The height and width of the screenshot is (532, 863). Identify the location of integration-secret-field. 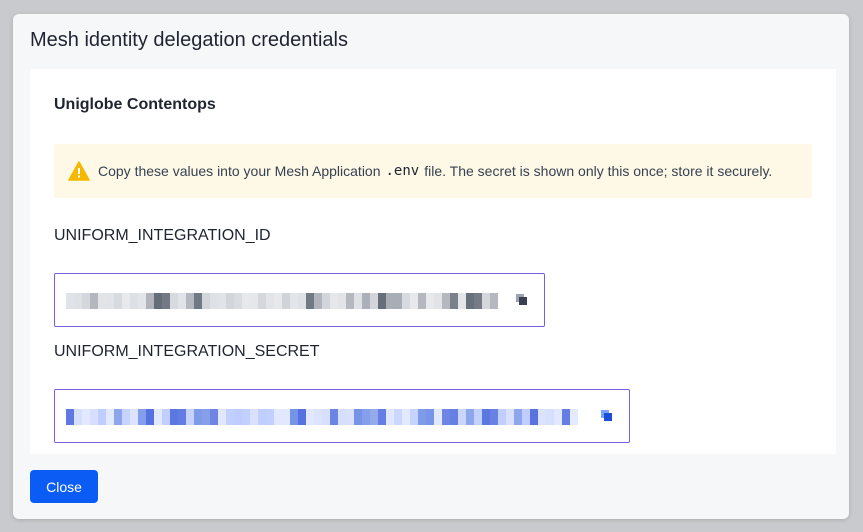
(342, 416).